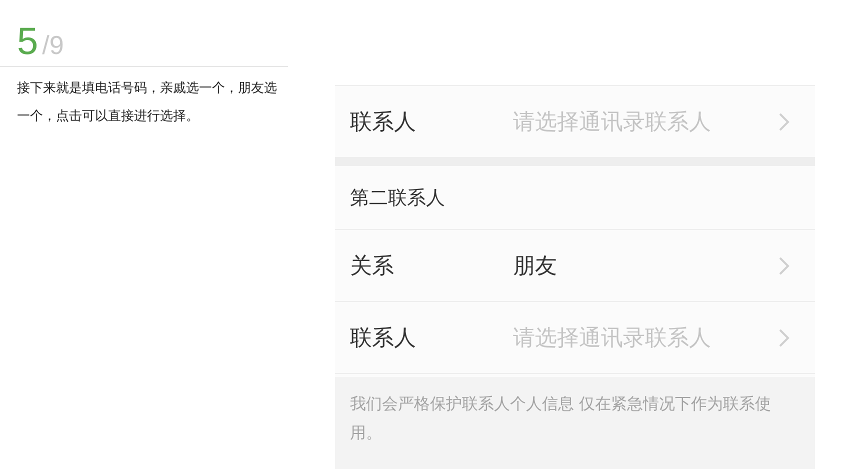  Describe the element at coordinates (27, 42) in the screenshot. I see `step-number: 5` at that location.